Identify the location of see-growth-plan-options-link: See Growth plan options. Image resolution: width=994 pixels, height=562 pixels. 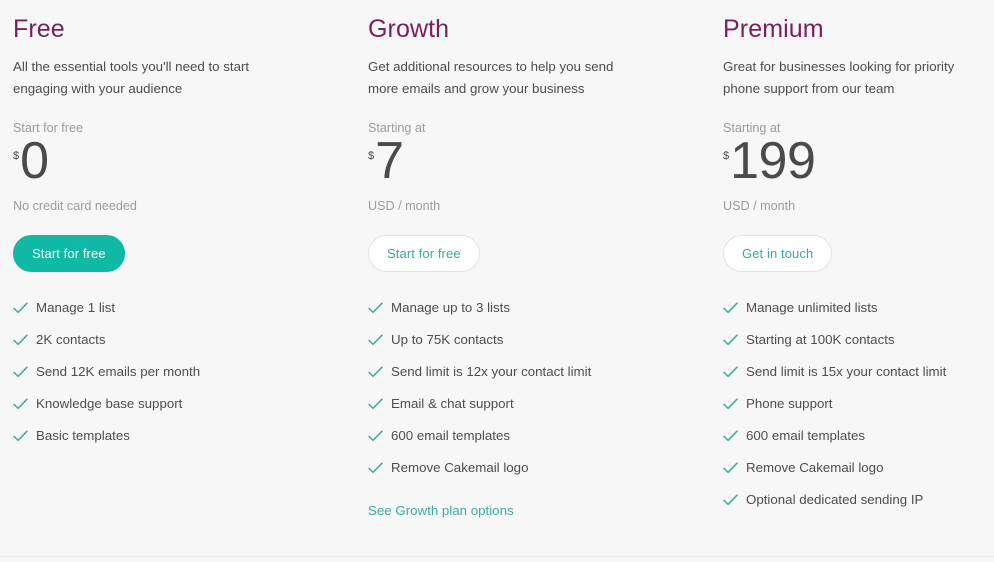
(441, 511).